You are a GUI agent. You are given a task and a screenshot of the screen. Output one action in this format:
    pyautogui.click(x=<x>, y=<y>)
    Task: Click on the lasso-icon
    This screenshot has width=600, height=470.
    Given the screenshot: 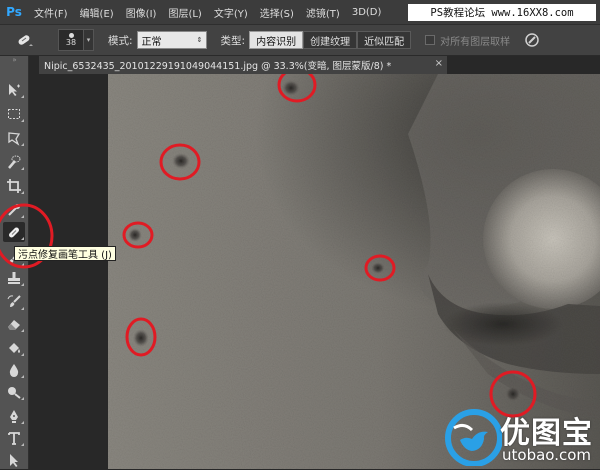 What is the action you would take?
    pyautogui.click(x=14, y=139)
    